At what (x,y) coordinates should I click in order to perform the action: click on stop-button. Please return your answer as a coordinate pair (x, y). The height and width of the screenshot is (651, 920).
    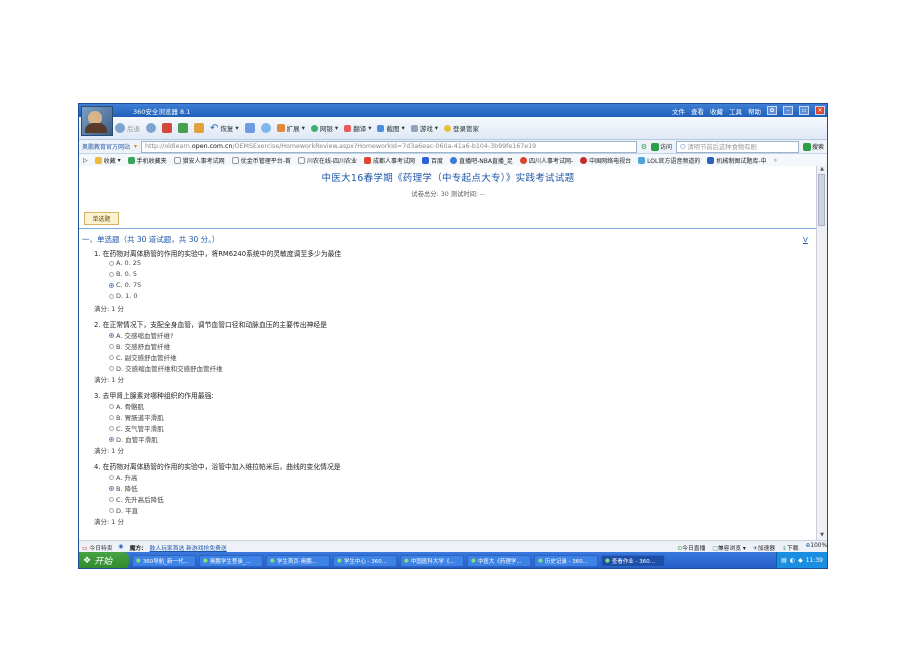
    Looking at the image, I should click on (167, 128).